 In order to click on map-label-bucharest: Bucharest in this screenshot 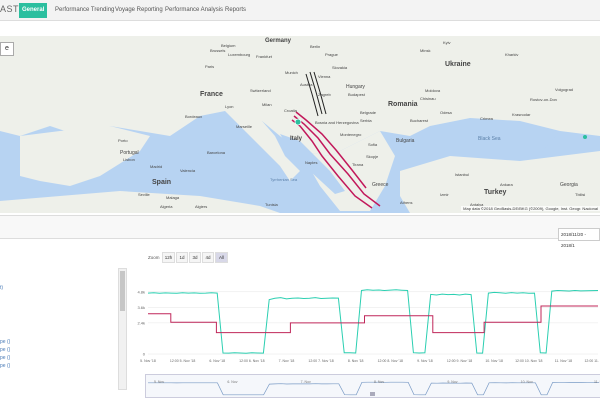, I will do `click(419, 120)`.